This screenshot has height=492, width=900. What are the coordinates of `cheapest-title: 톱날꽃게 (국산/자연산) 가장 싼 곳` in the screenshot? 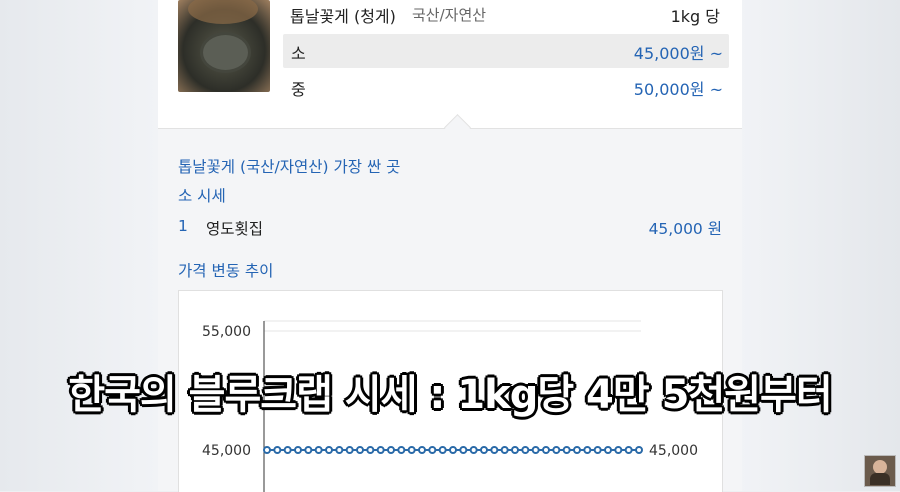 It's located at (289, 167).